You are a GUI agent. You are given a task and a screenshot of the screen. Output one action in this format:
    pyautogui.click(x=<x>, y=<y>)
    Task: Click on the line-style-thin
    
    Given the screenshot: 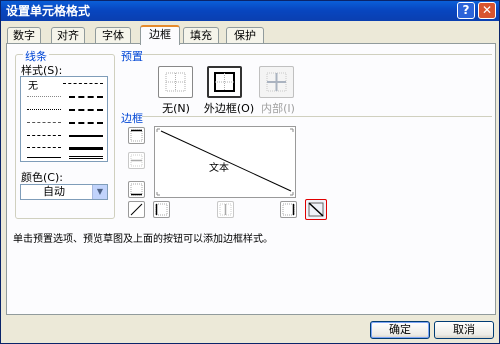 What is the action you would take?
    pyautogui.click(x=44, y=157)
    